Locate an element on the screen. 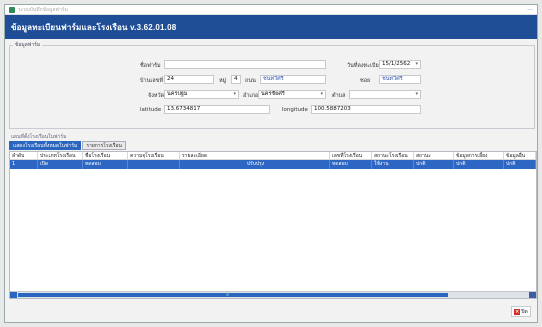 The width and height of the screenshot is (542, 327). column-header: ลำดับ is located at coordinates (24, 155).